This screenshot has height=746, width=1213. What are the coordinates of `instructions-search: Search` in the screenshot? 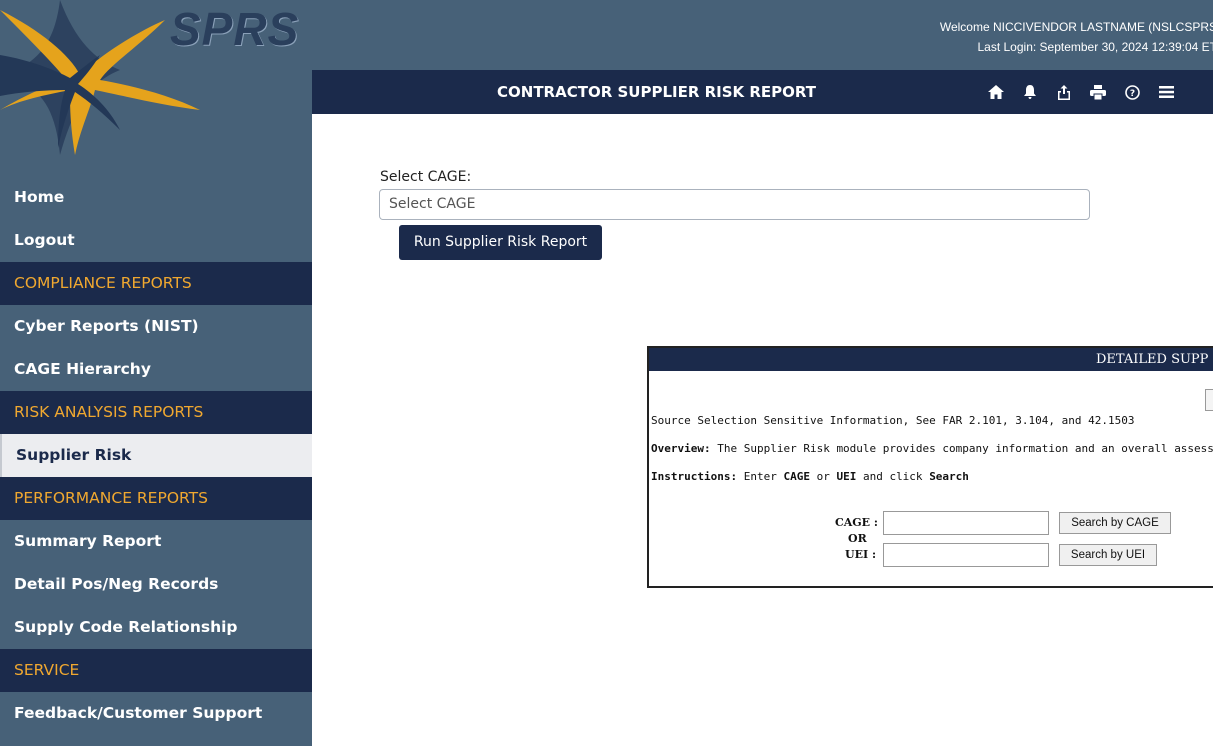 It's located at (949, 476).